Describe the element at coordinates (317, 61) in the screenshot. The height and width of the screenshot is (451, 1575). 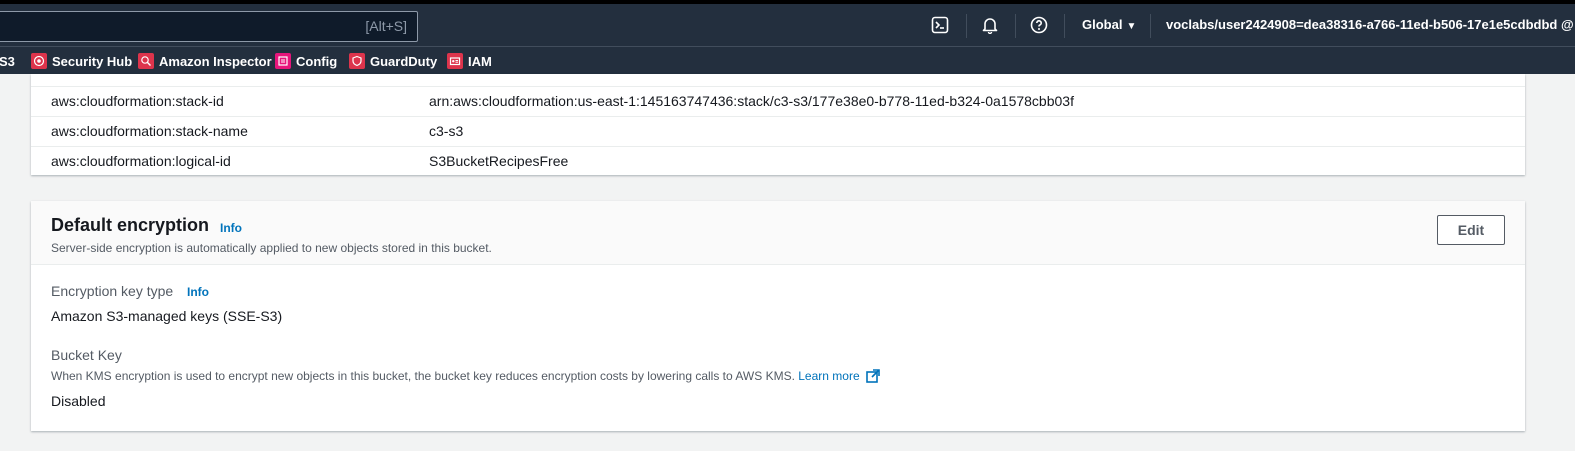
I see `favorite-label: Config` at that location.